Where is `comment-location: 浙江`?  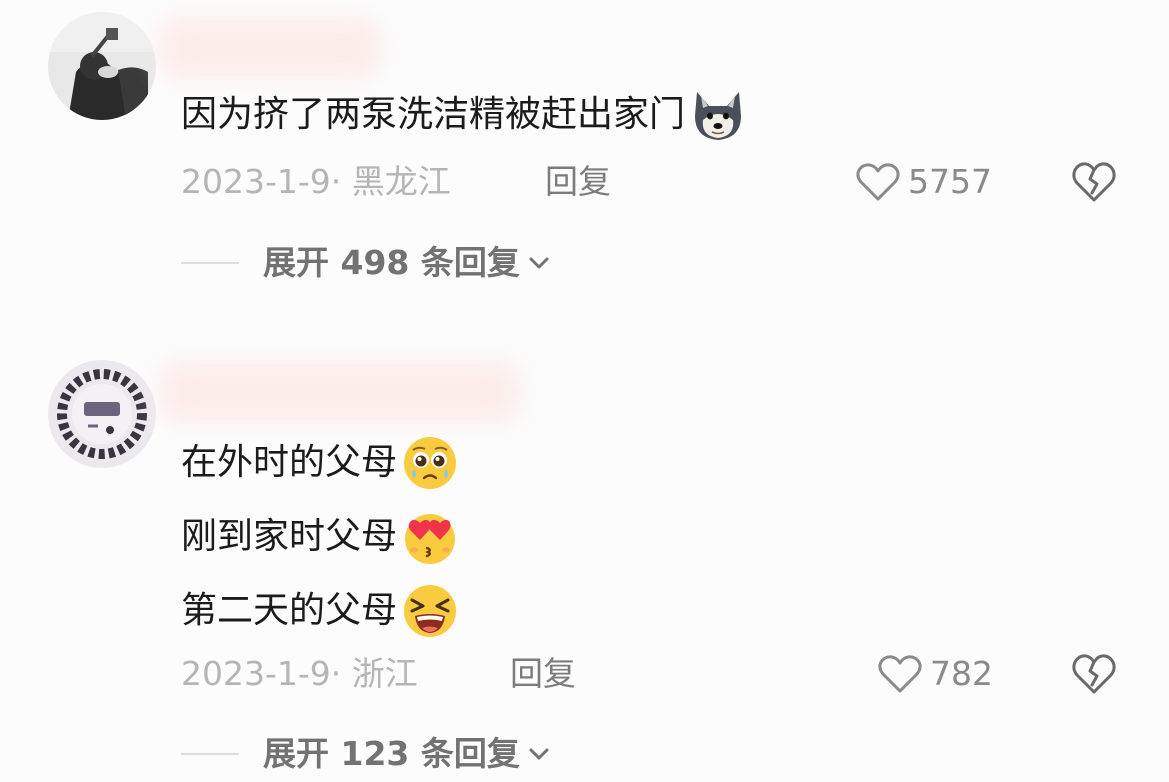
comment-location: 浙江 is located at coordinates (384, 673).